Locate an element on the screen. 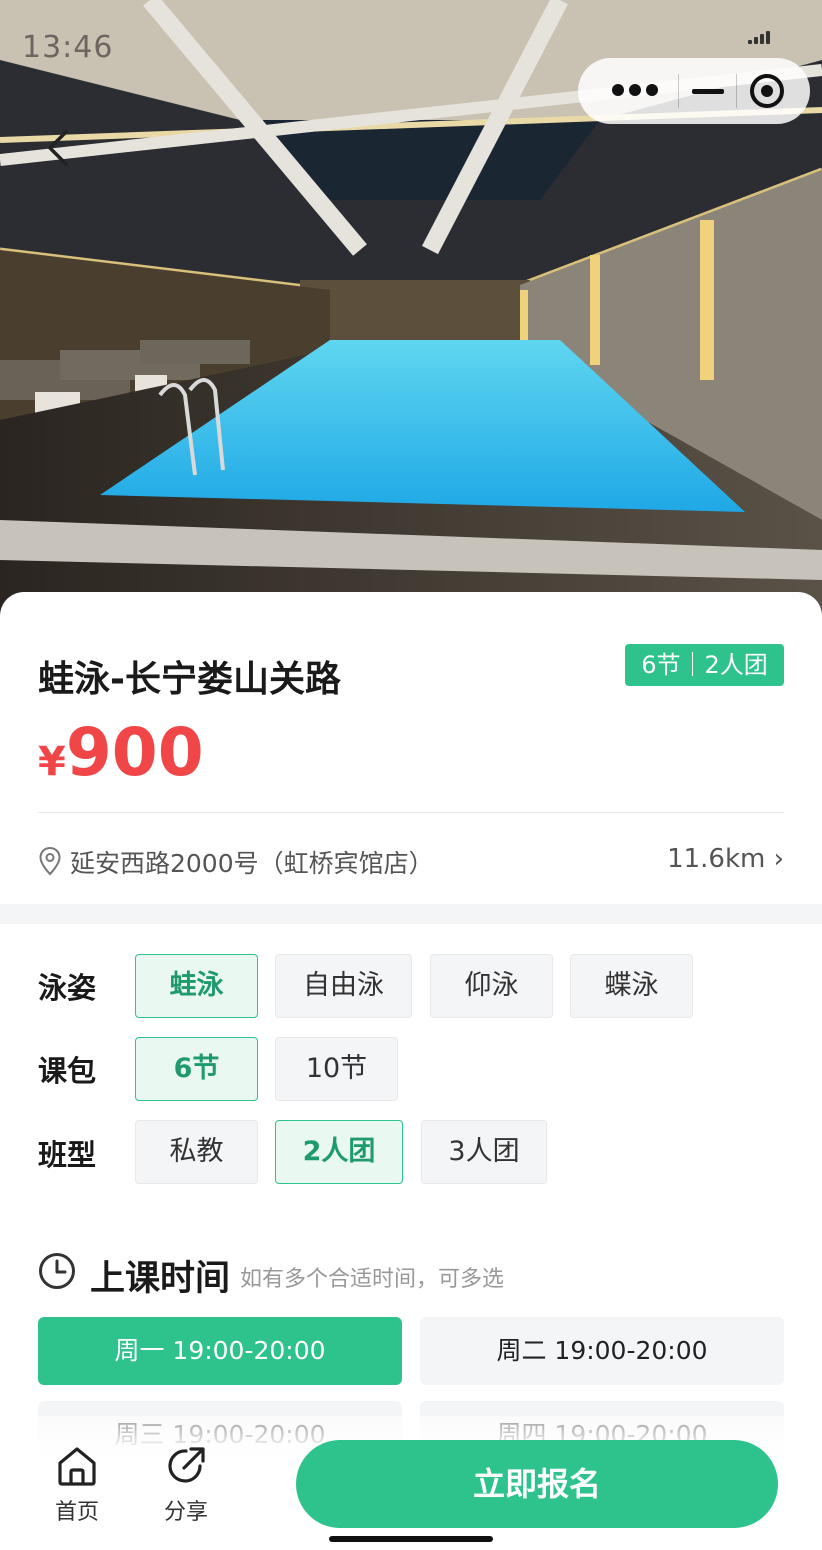 This screenshot has height=1550, width=822. section-separator is located at coordinates (411, 914).